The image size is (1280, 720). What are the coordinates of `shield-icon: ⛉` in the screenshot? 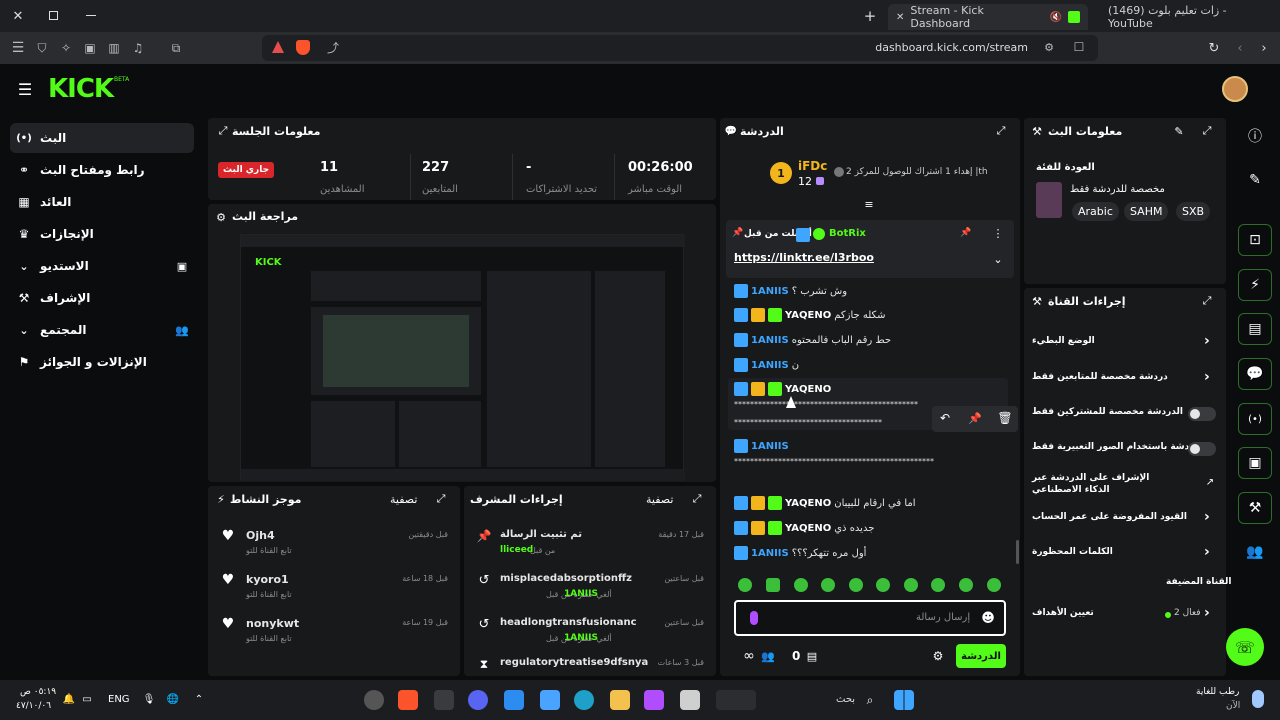 It's located at (42, 48).